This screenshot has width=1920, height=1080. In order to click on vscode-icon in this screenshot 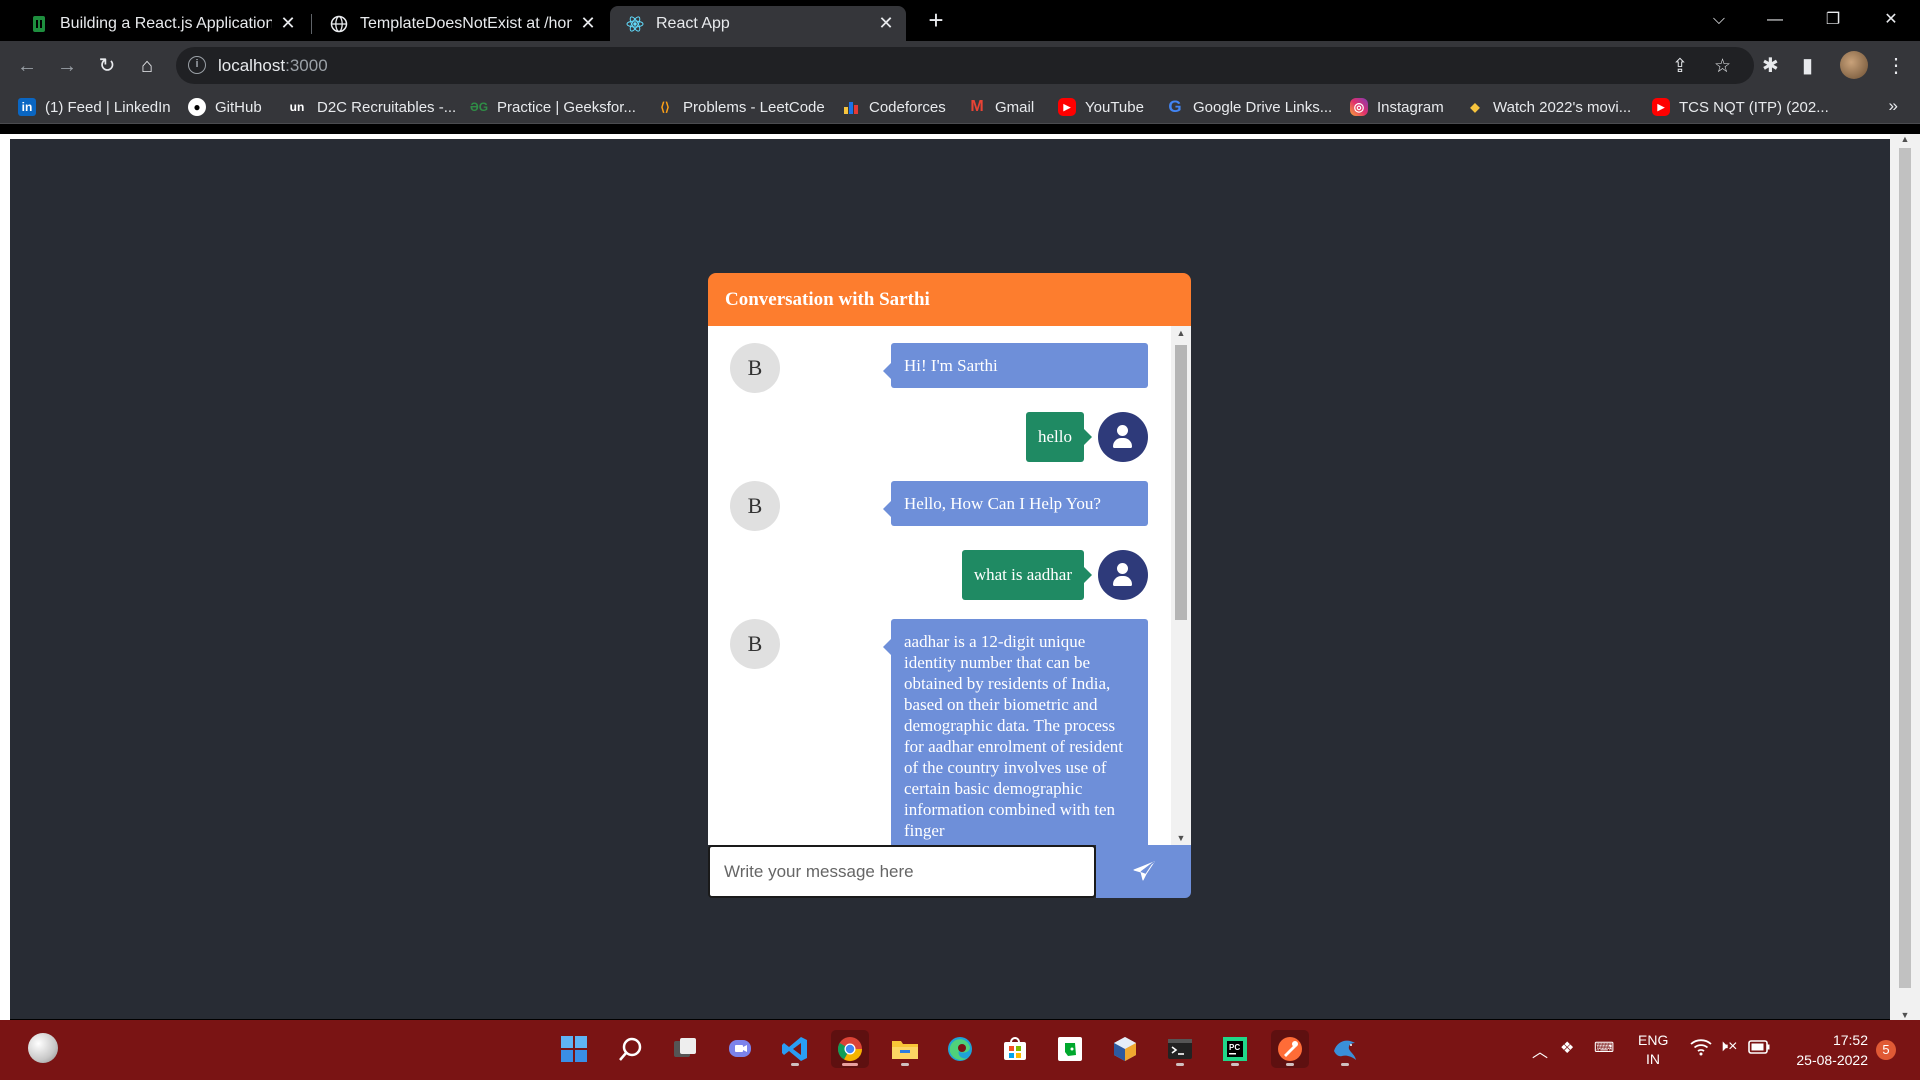, I will do `click(795, 1049)`.